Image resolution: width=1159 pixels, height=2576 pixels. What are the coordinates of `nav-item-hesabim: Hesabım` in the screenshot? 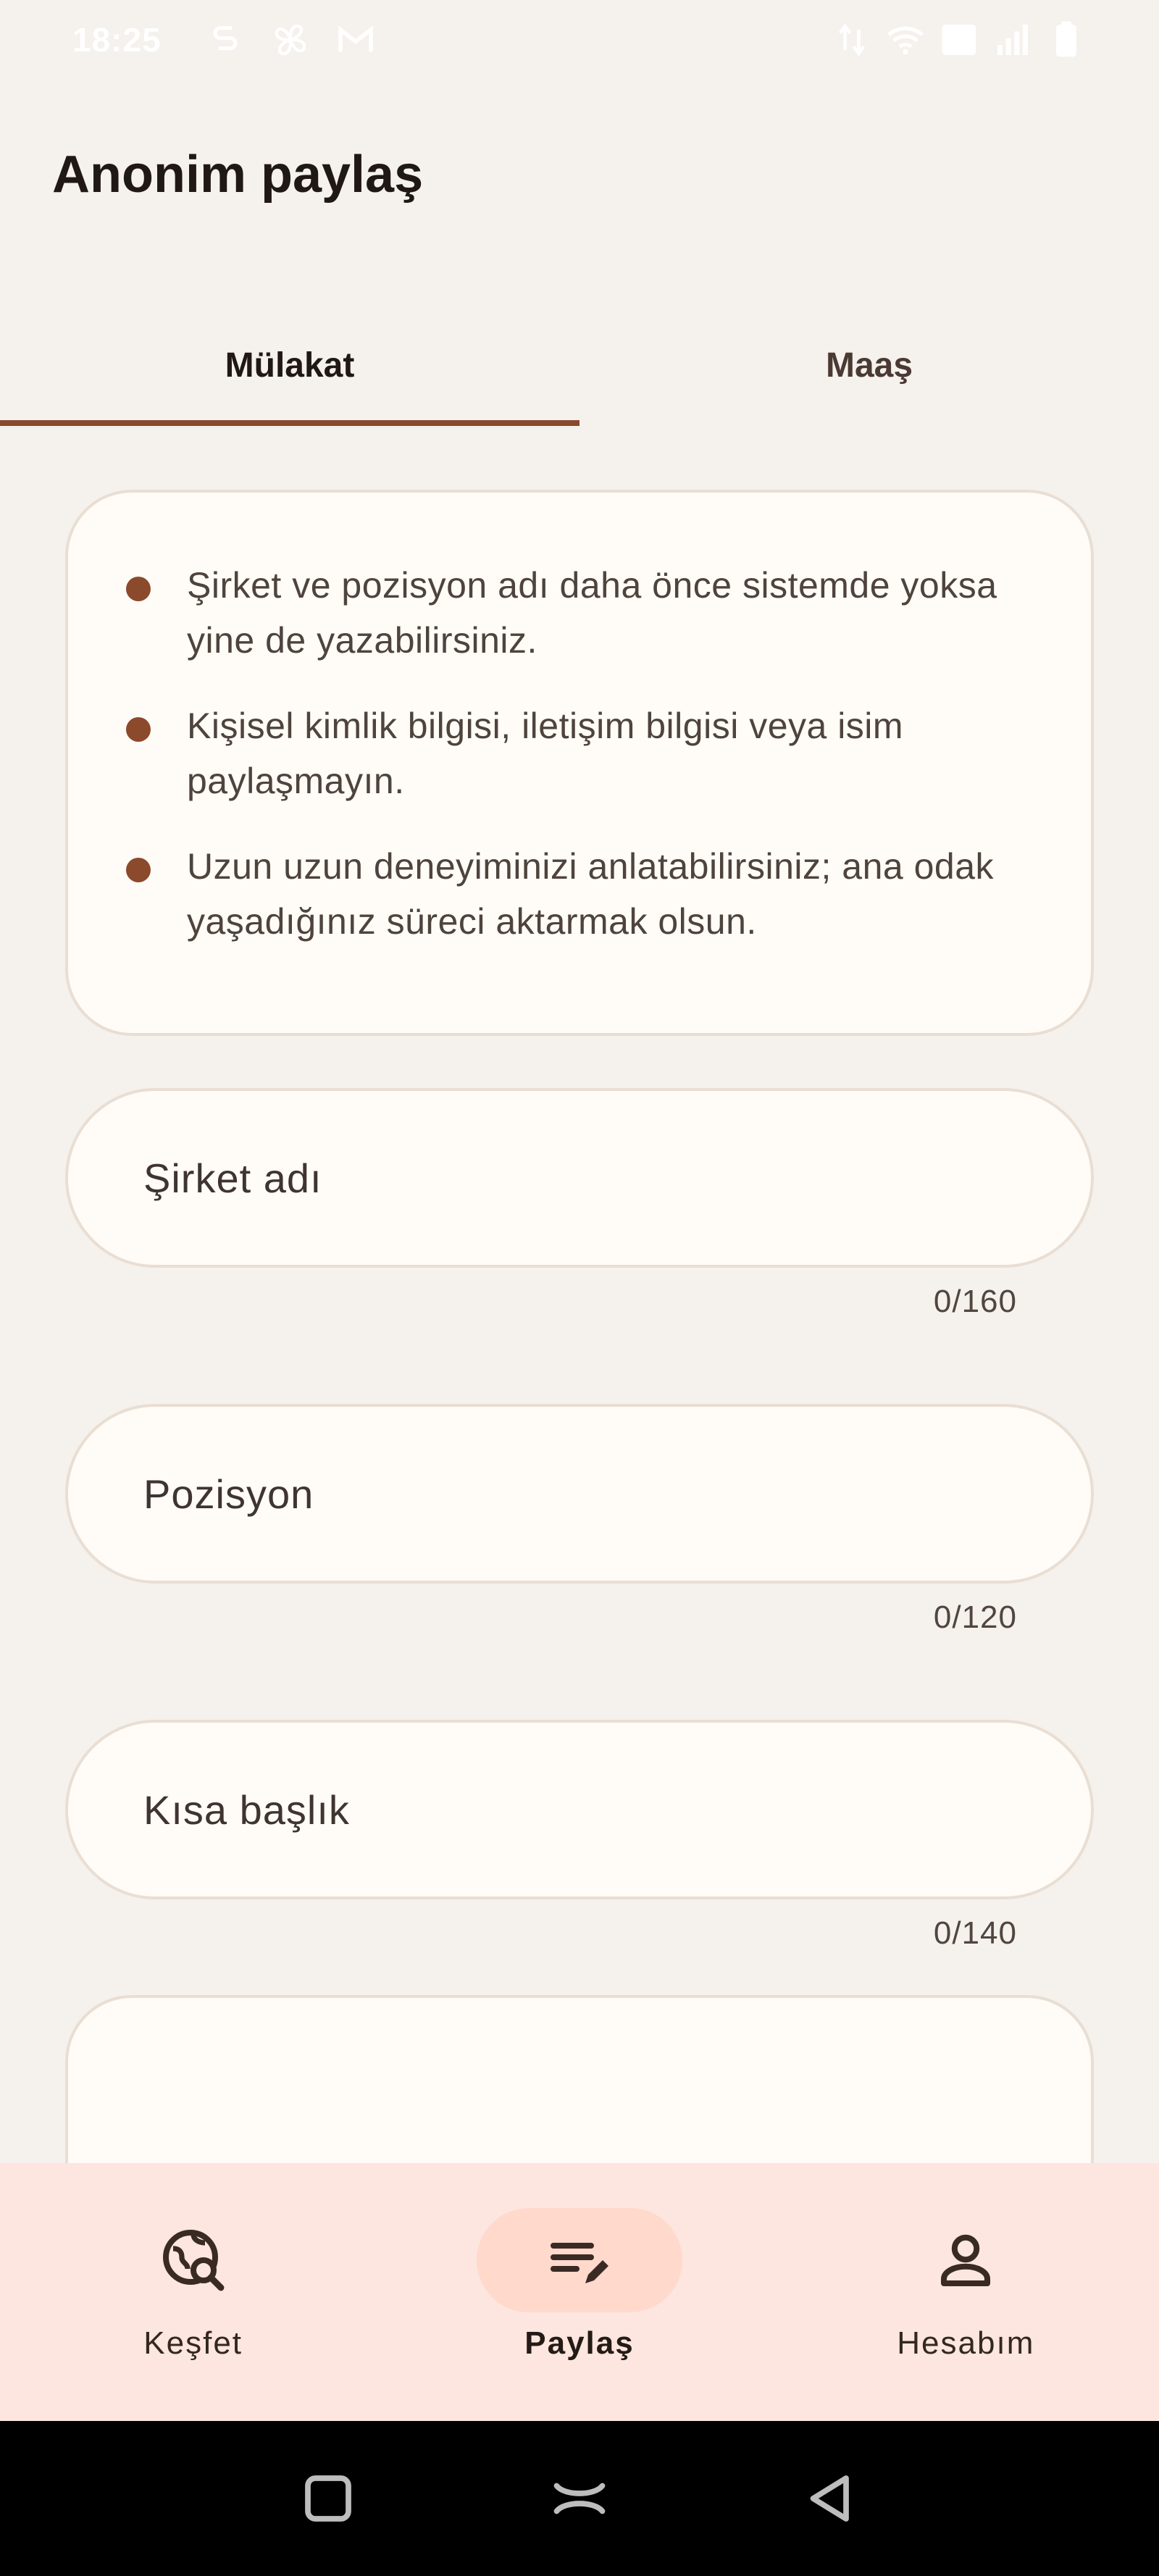 It's located at (966, 2292).